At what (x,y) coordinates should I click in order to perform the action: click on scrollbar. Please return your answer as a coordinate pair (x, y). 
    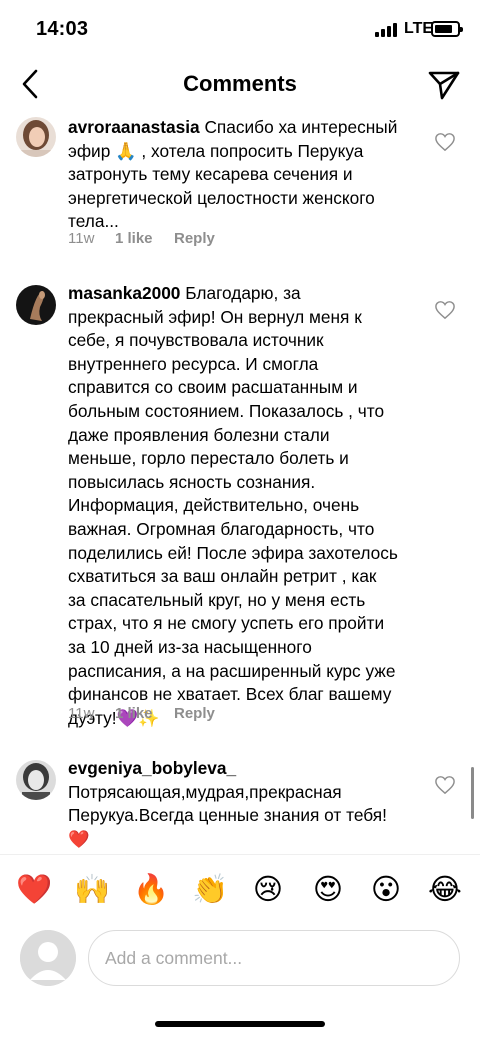
    Looking at the image, I should click on (472, 793).